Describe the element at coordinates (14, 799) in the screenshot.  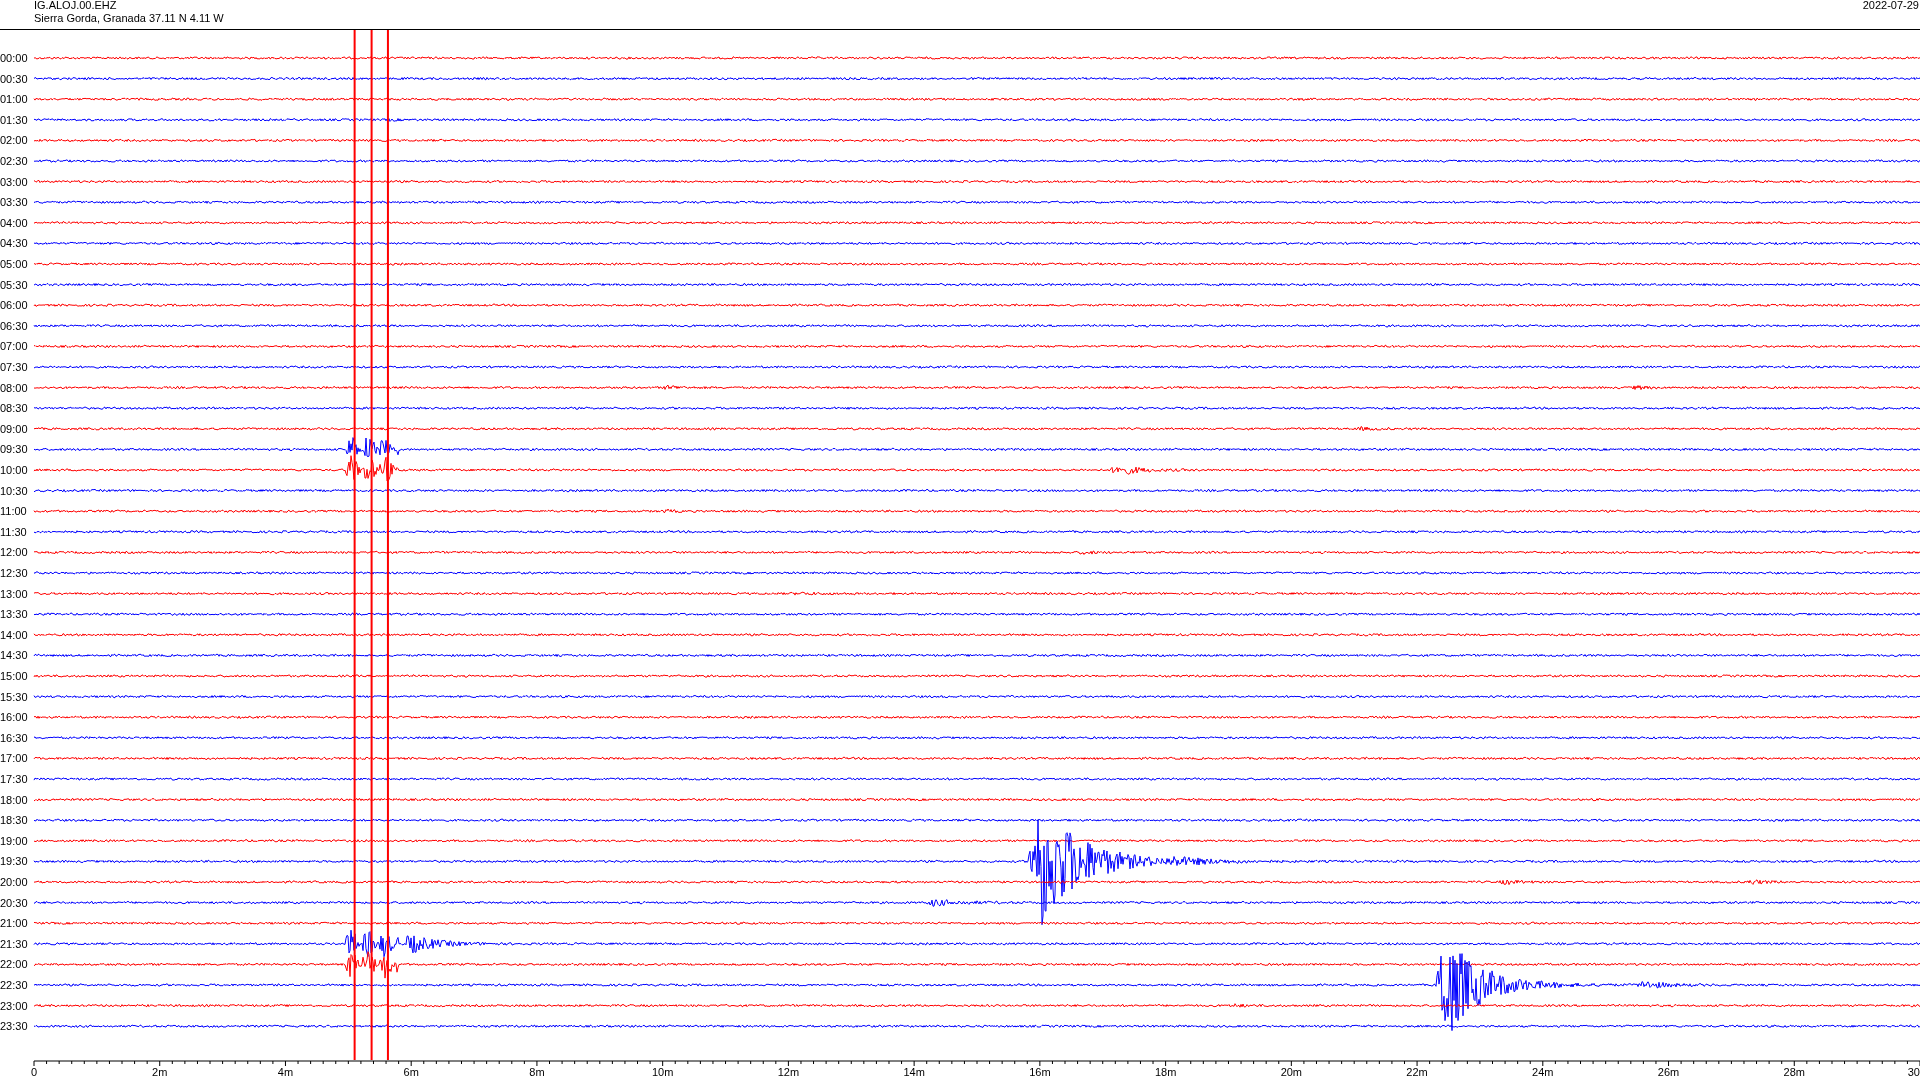
I see `time-label: 18:00` at that location.